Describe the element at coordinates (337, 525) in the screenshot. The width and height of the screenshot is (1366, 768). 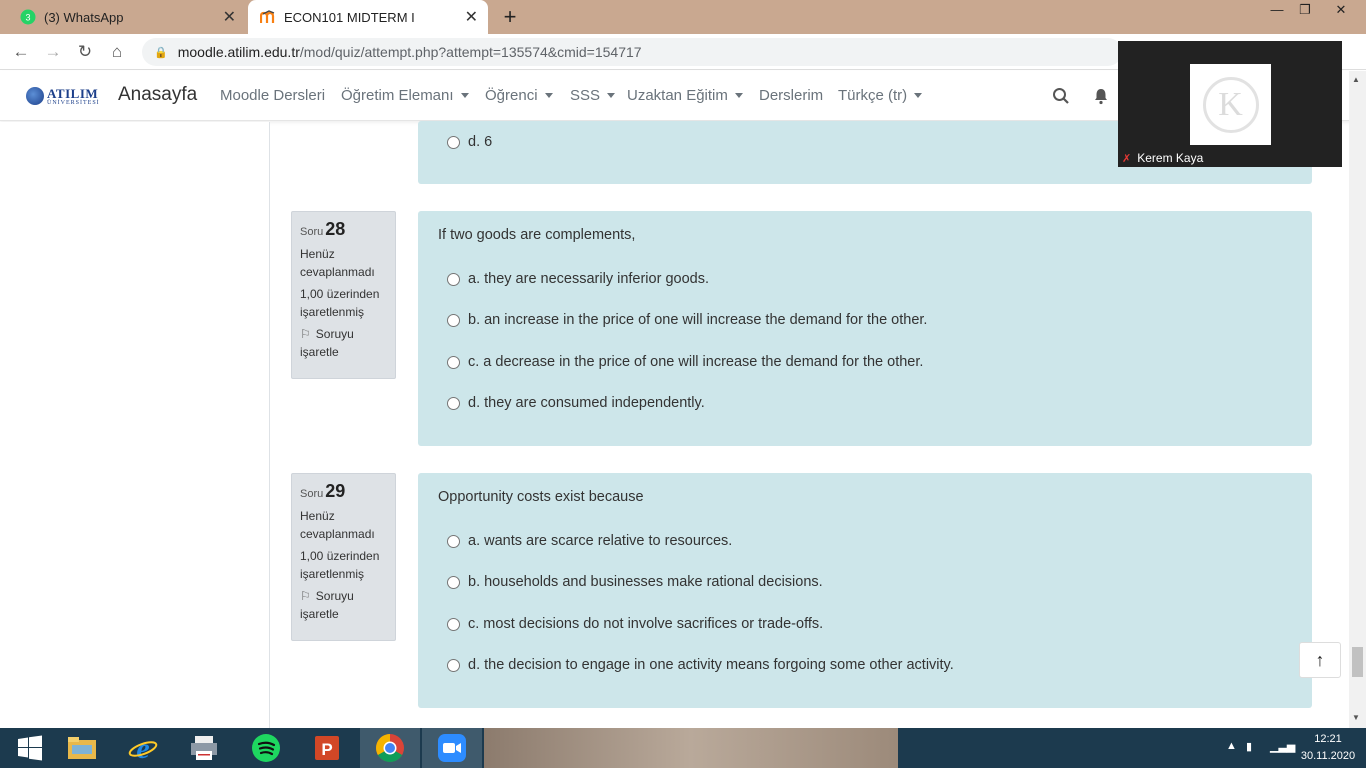
I see `question-status: Henüz cevaplanmadı` at that location.